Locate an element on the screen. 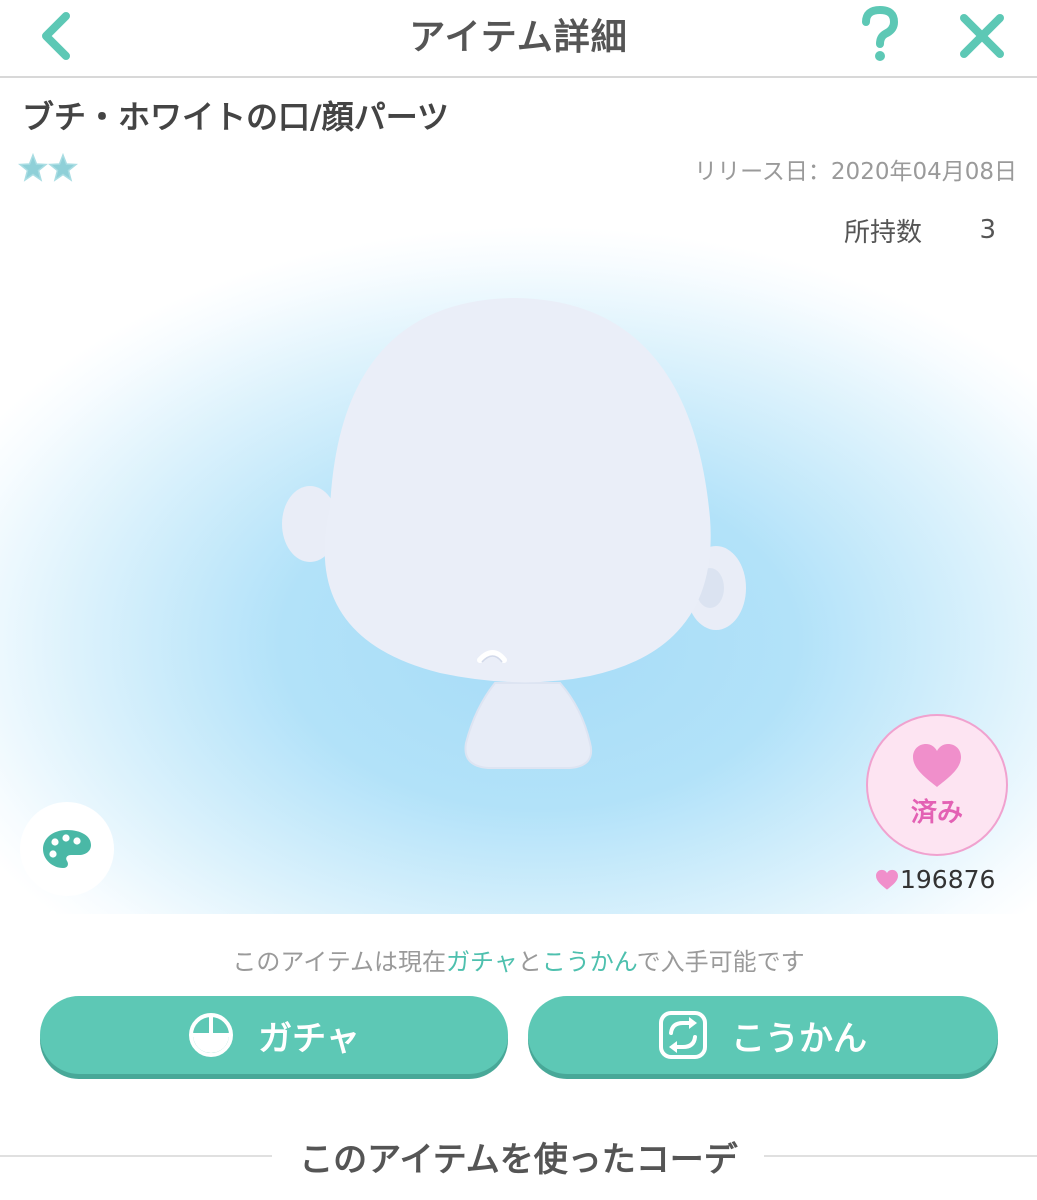 This screenshot has width=1037, height=1200. palette-icon is located at coordinates (67, 849).